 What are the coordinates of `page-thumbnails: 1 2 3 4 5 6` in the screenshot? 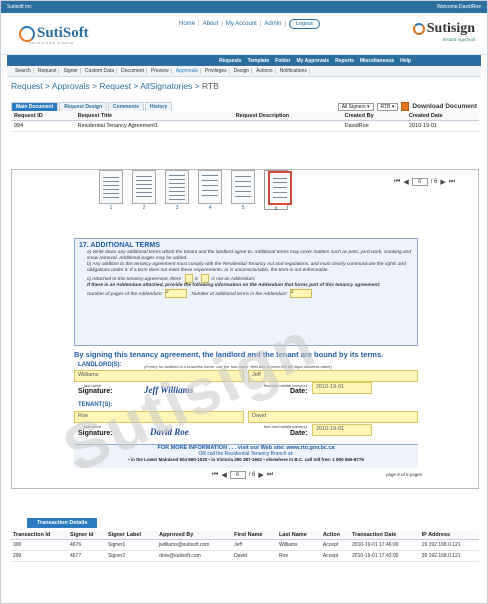 It's located at (195, 191).